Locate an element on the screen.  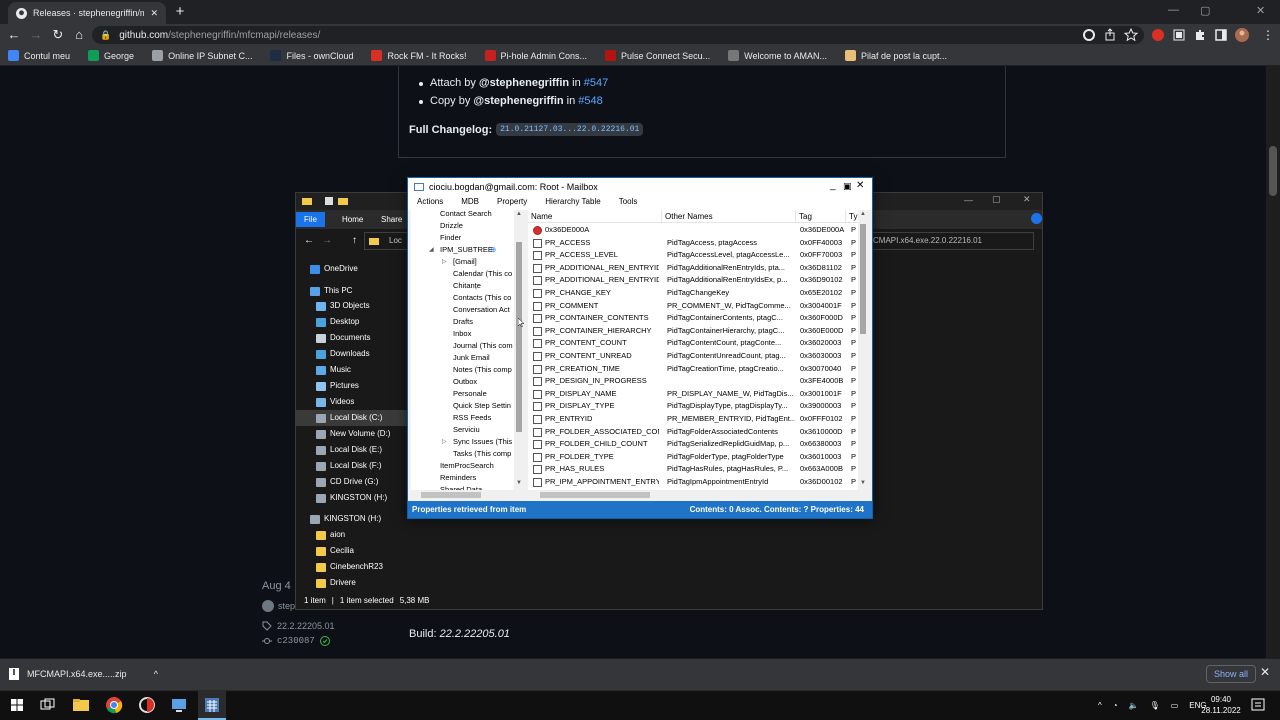
taskbar-clock: 09:40 28.11.2022 is located at coordinates (1221, 705).